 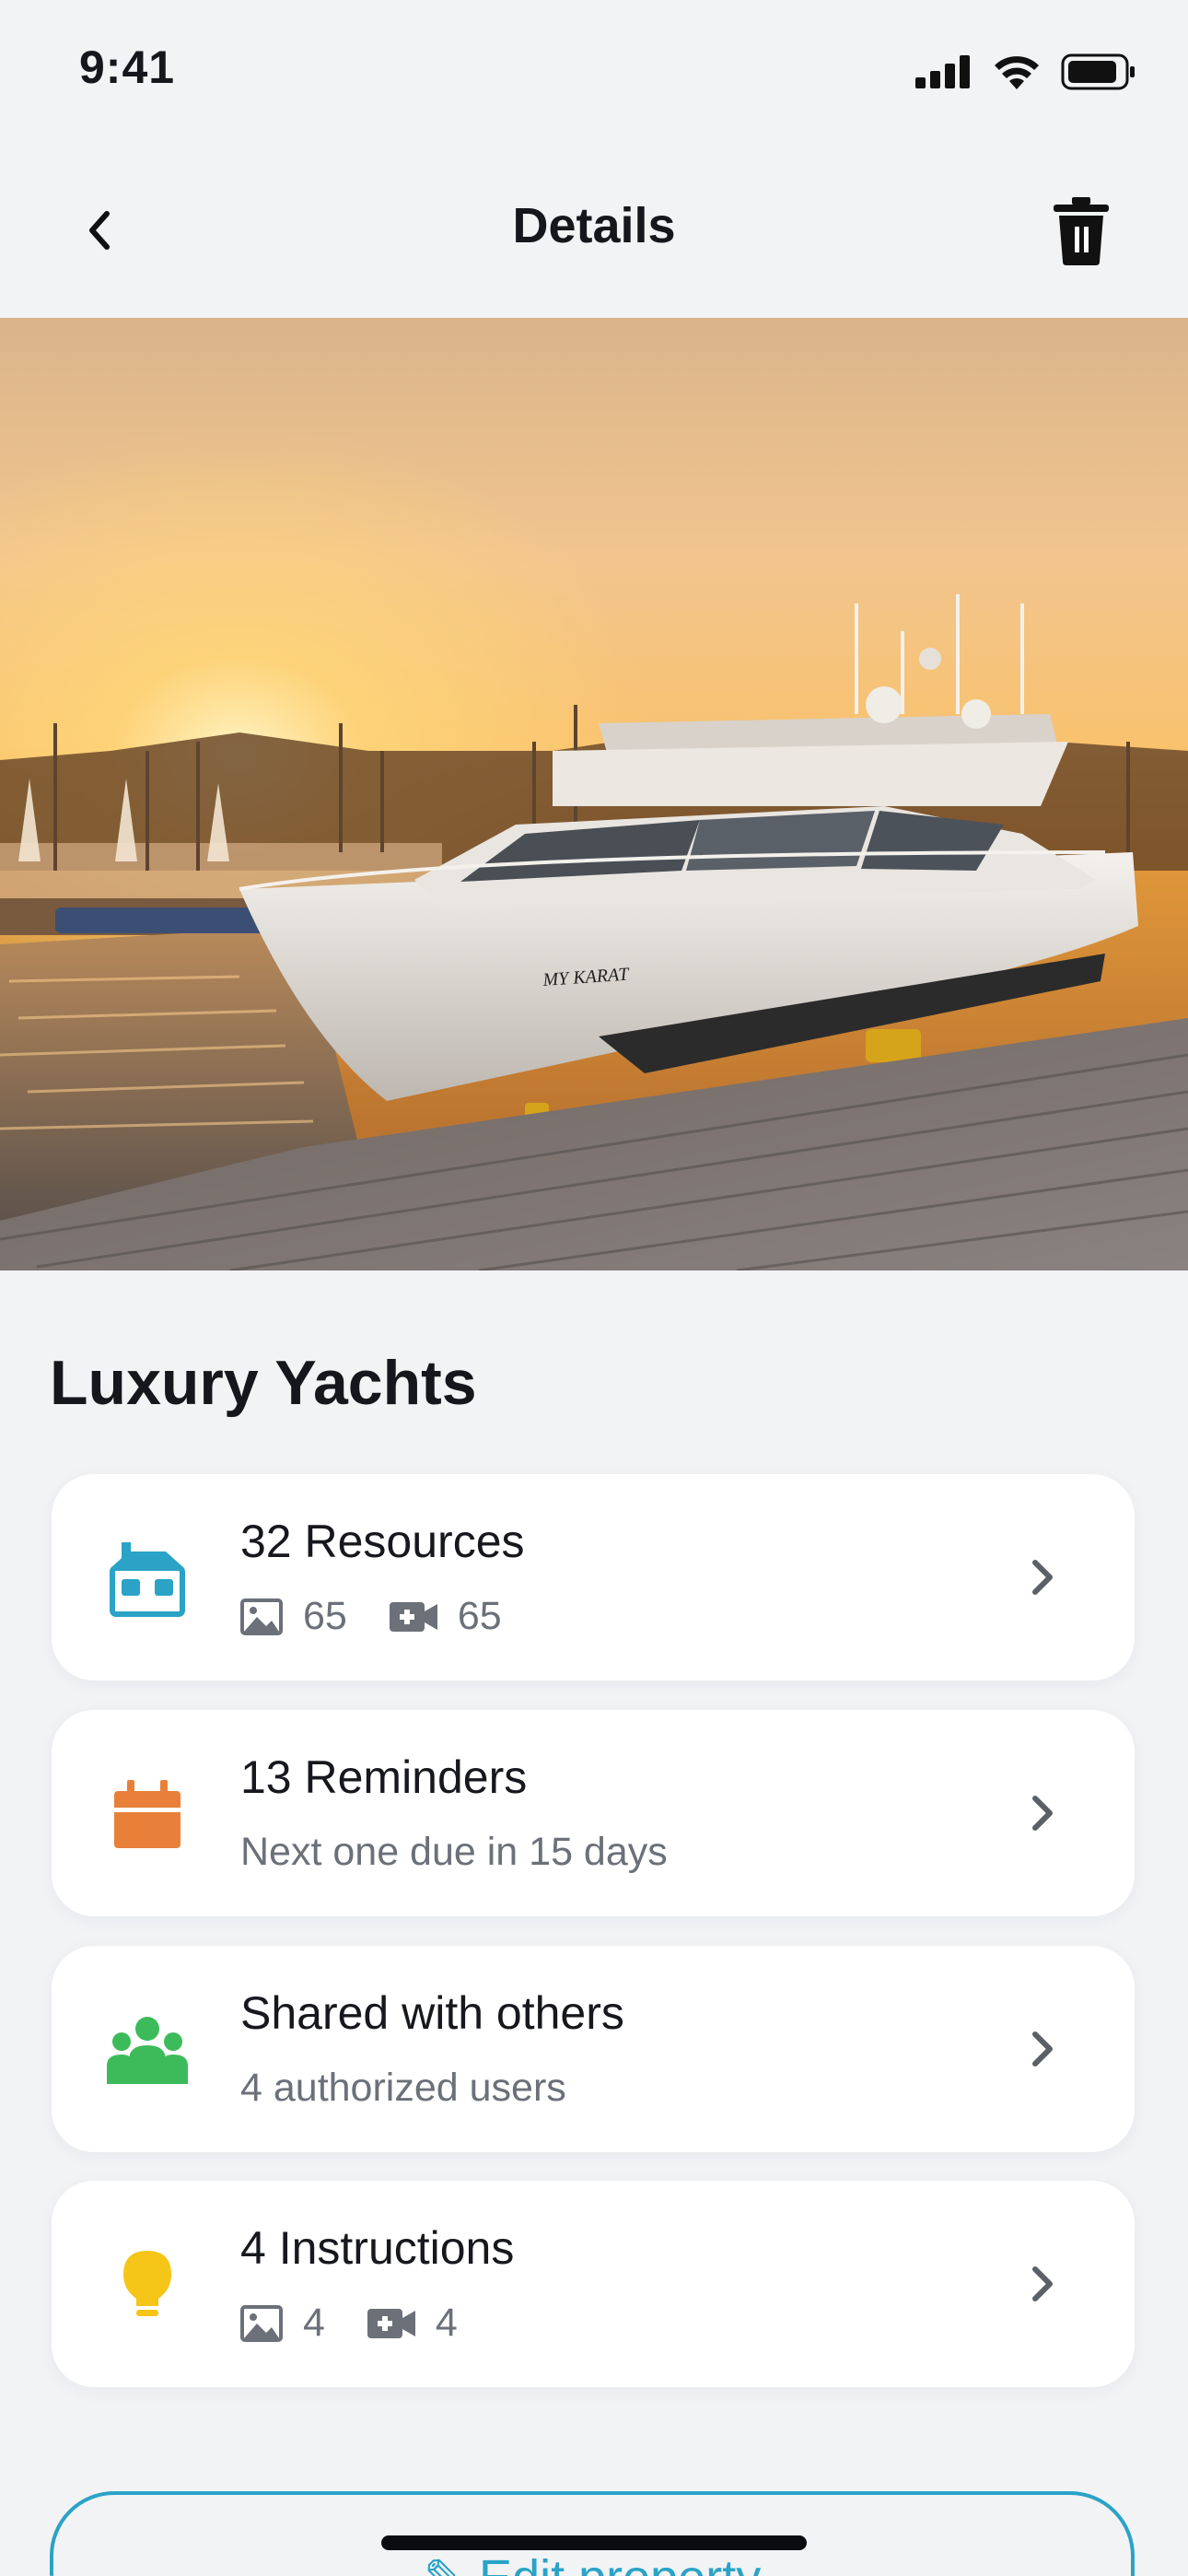 I want to click on calendar-icon, so click(x=147, y=1814).